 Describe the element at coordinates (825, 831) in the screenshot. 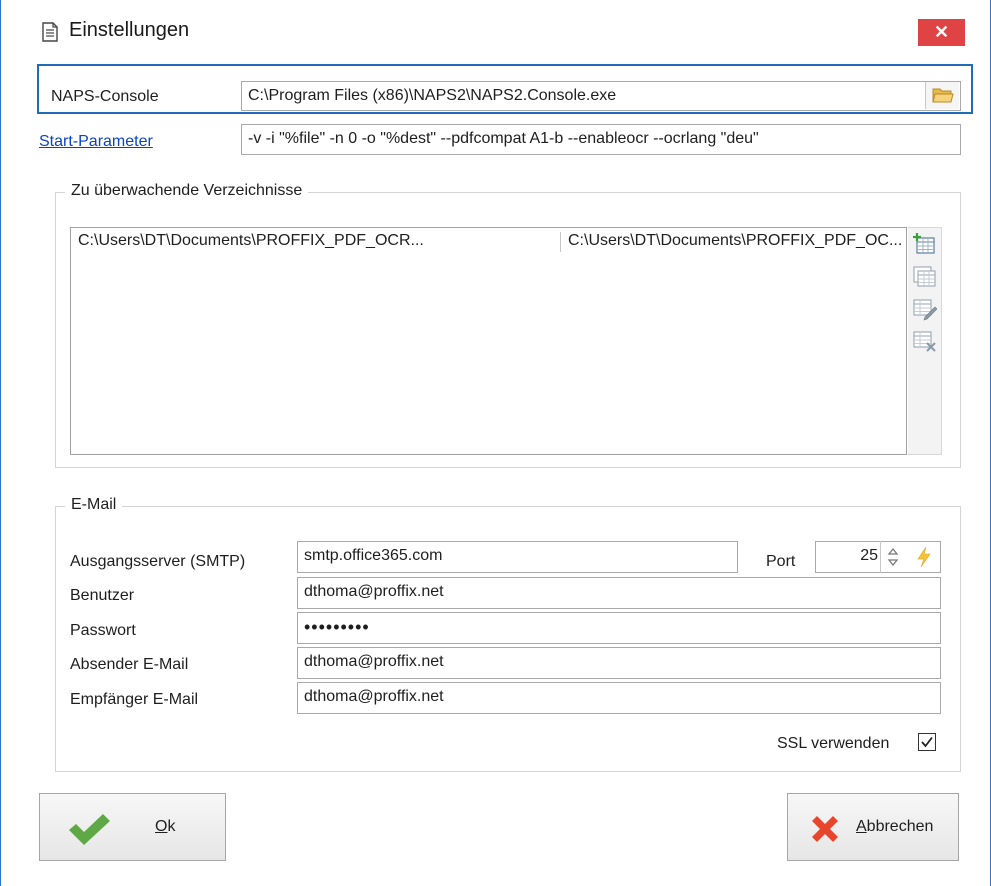

I see `x-icon` at that location.